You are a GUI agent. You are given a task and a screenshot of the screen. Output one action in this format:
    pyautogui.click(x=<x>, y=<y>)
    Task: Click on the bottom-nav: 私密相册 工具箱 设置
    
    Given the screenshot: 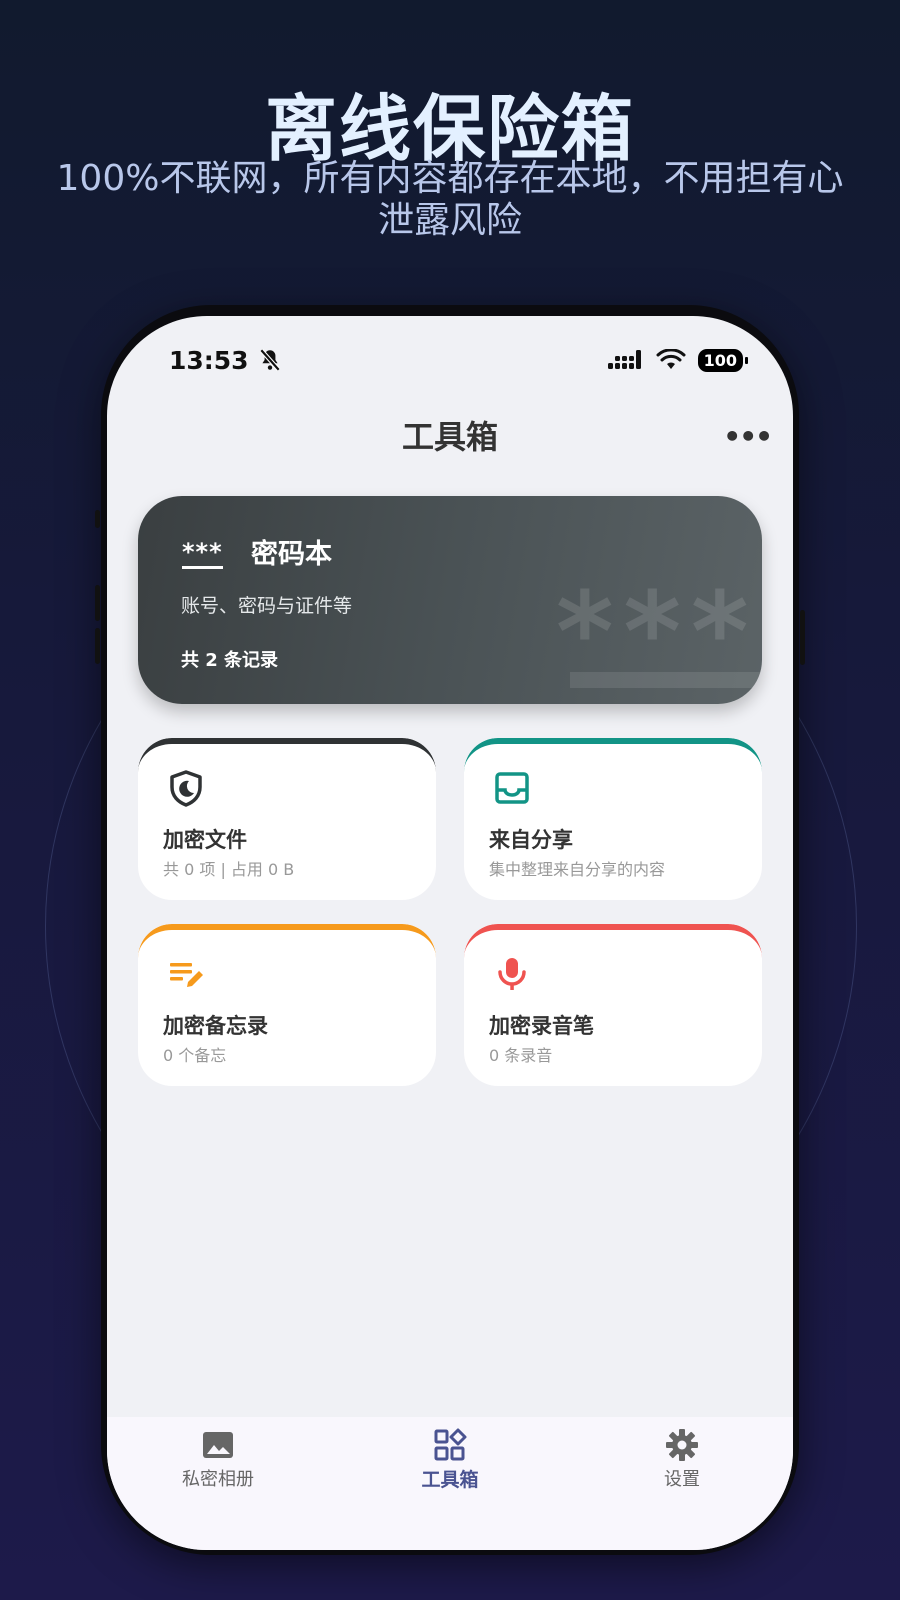 What is the action you would take?
    pyautogui.click(x=450, y=1483)
    